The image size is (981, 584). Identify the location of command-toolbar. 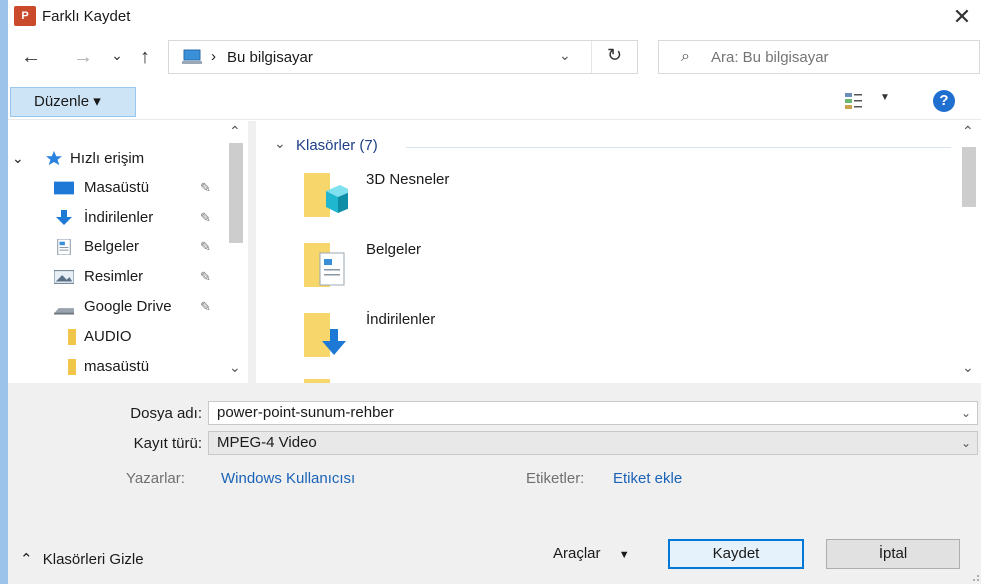
(494, 101).